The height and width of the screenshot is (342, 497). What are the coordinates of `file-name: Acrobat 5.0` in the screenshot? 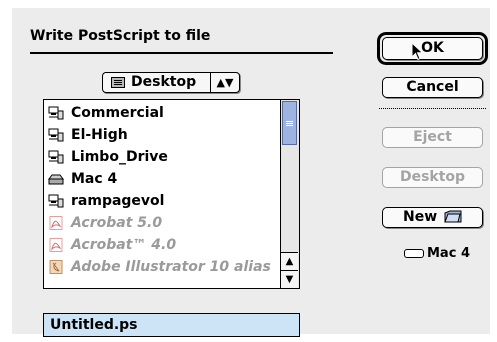 It's located at (117, 223).